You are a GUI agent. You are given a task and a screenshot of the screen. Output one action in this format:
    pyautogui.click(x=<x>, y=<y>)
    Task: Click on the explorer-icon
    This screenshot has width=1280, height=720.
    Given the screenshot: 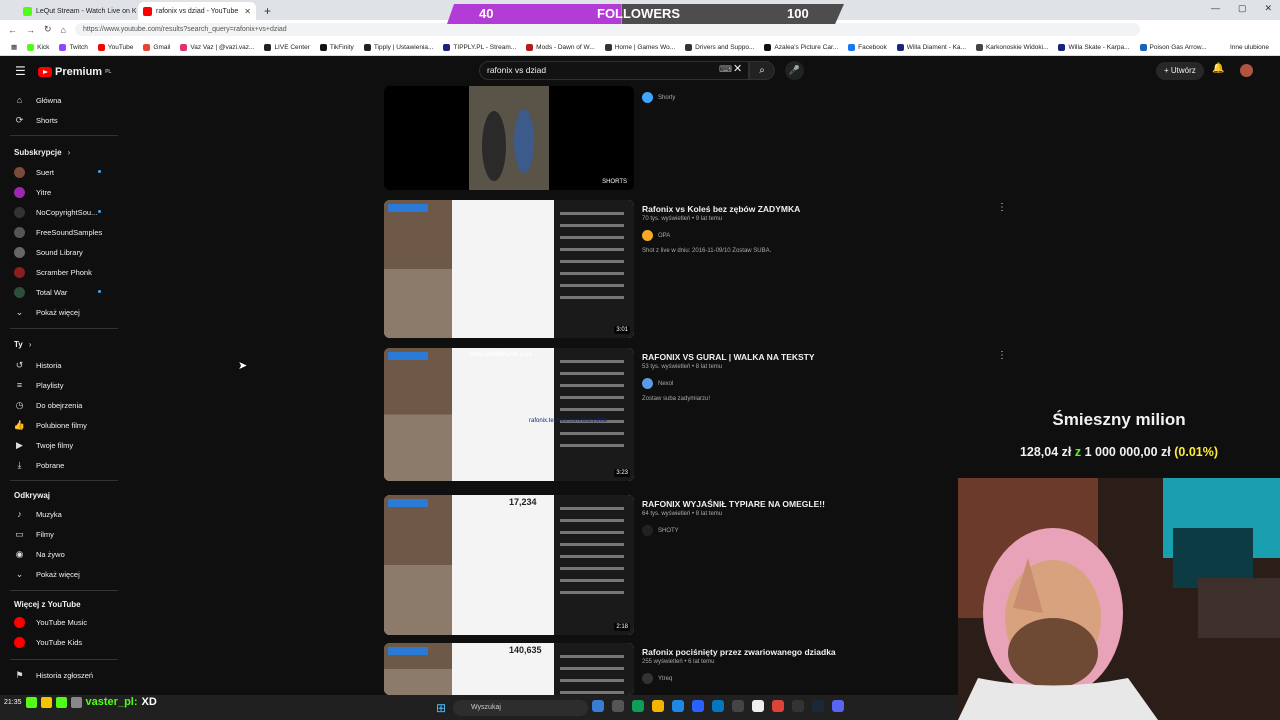 What is the action you would take?
    pyautogui.click(x=658, y=706)
    